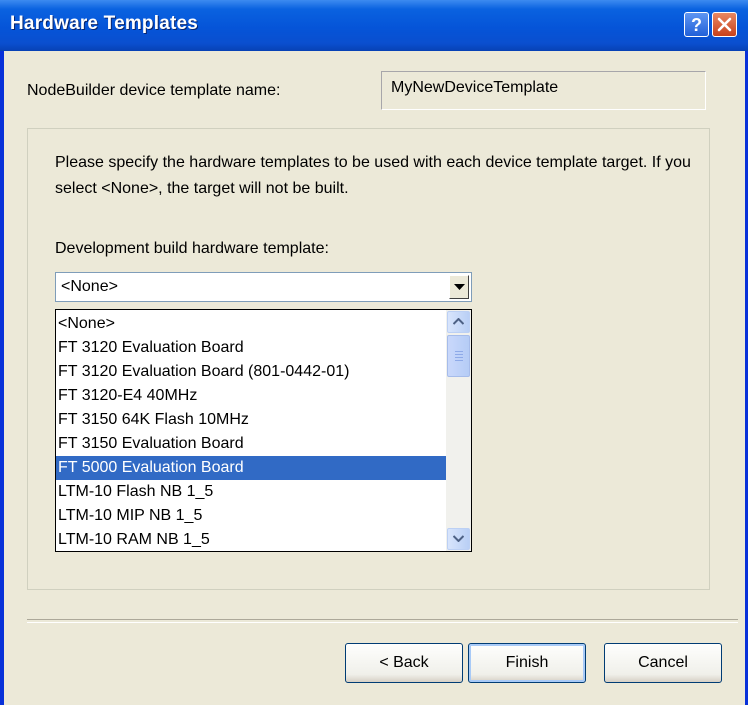 The image size is (748, 705). I want to click on question-mark-icon: ?, so click(696, 25).